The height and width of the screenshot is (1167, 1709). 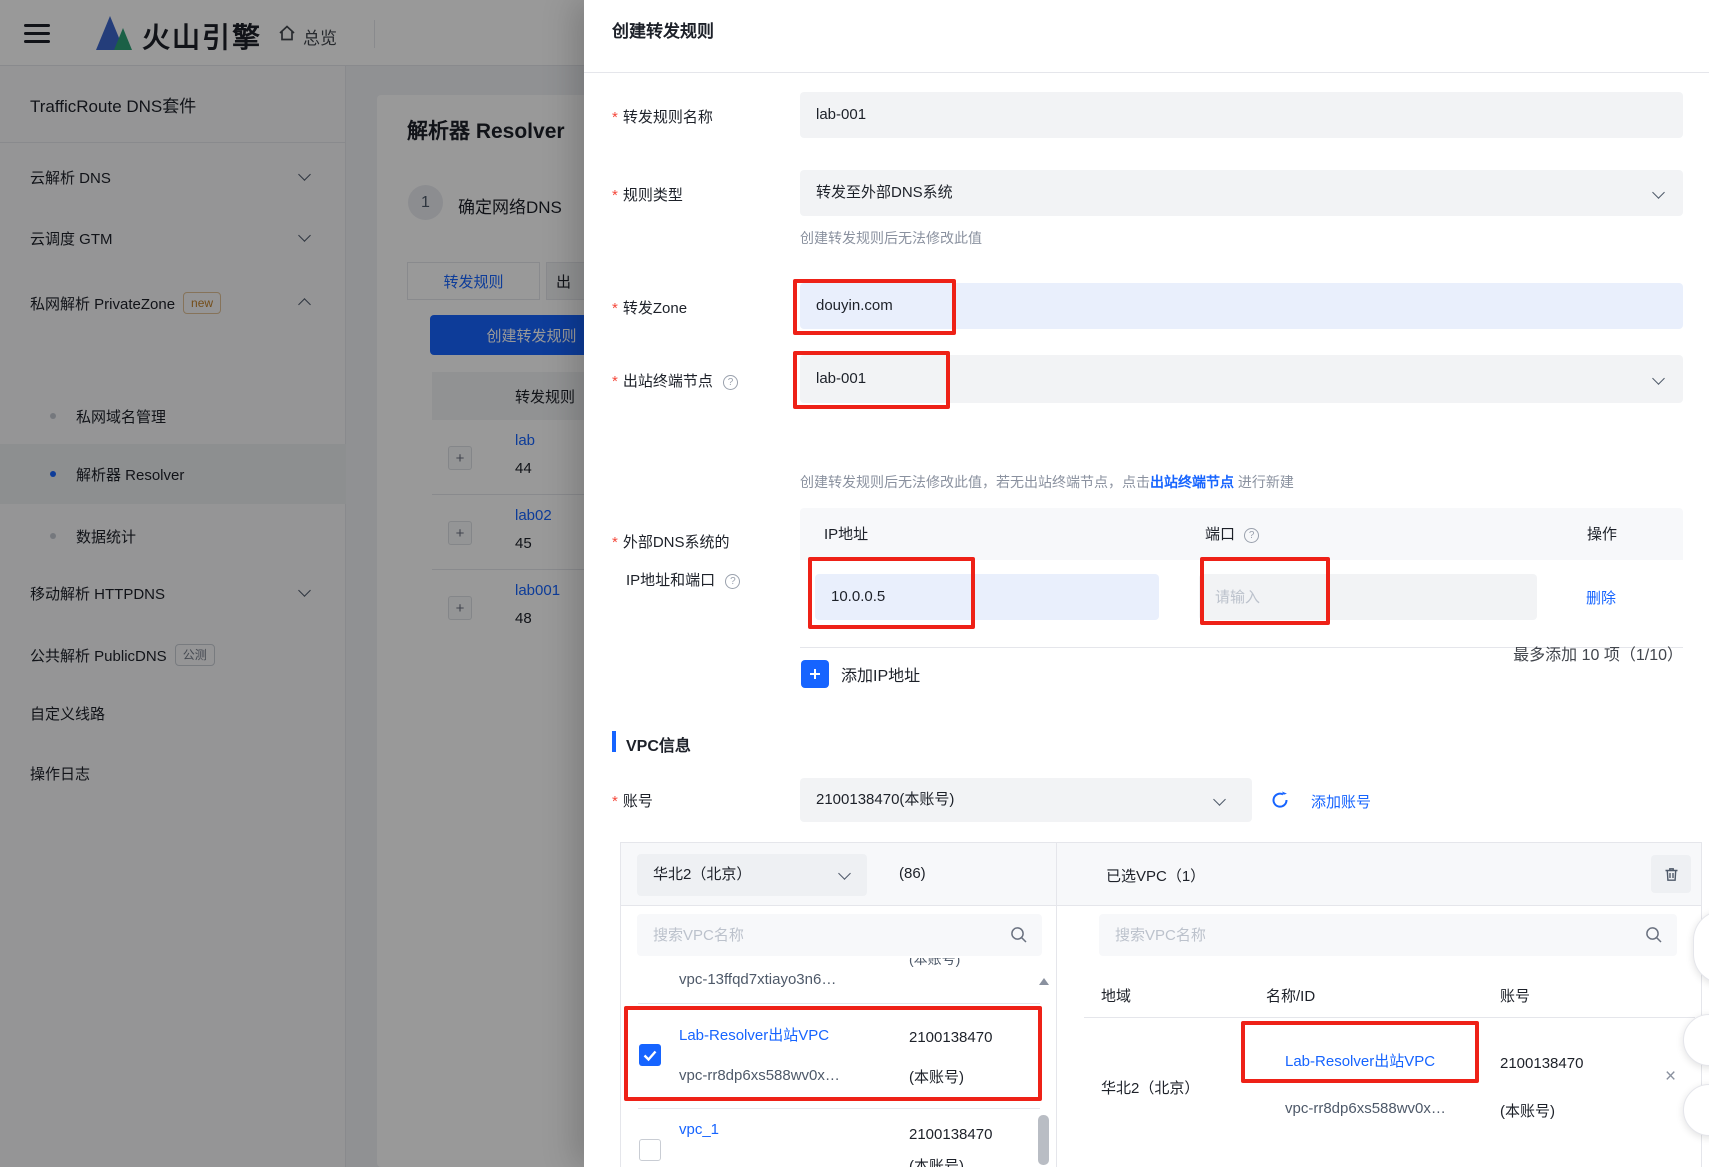 I want to click on field-label-endpoint: * 出站终端节点 ?, so click(x=675, y=380).